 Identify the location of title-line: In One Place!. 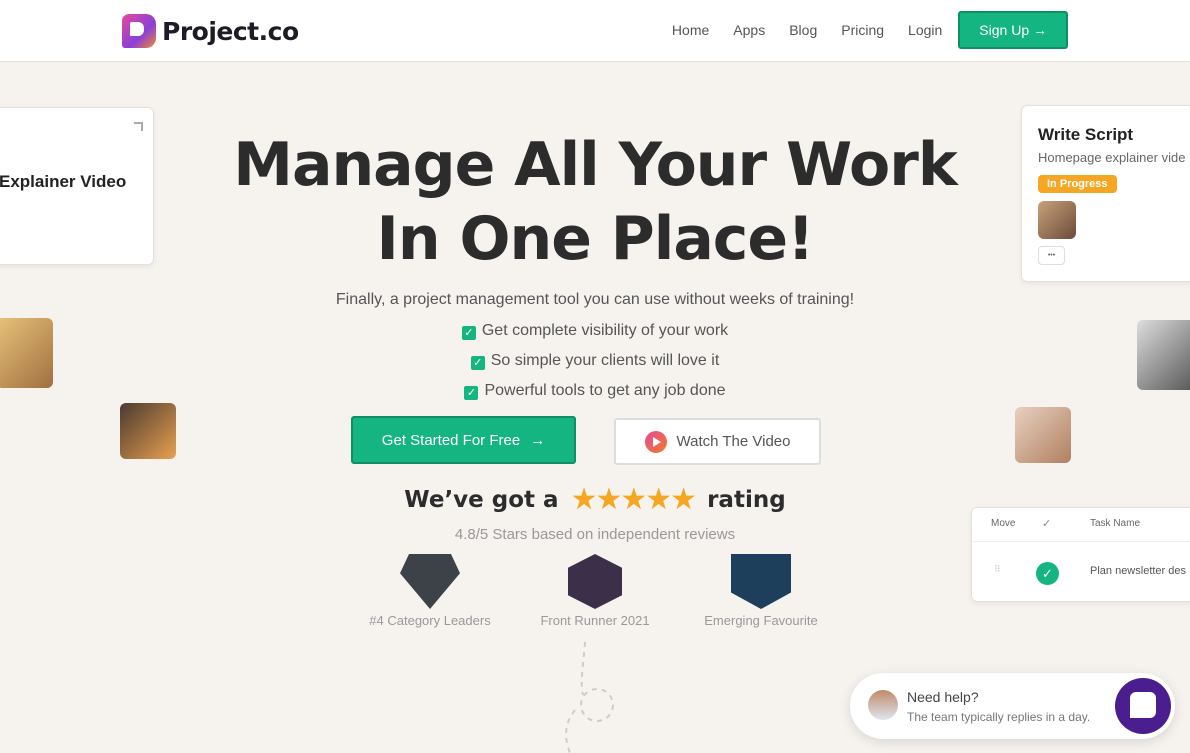
(595, 239).